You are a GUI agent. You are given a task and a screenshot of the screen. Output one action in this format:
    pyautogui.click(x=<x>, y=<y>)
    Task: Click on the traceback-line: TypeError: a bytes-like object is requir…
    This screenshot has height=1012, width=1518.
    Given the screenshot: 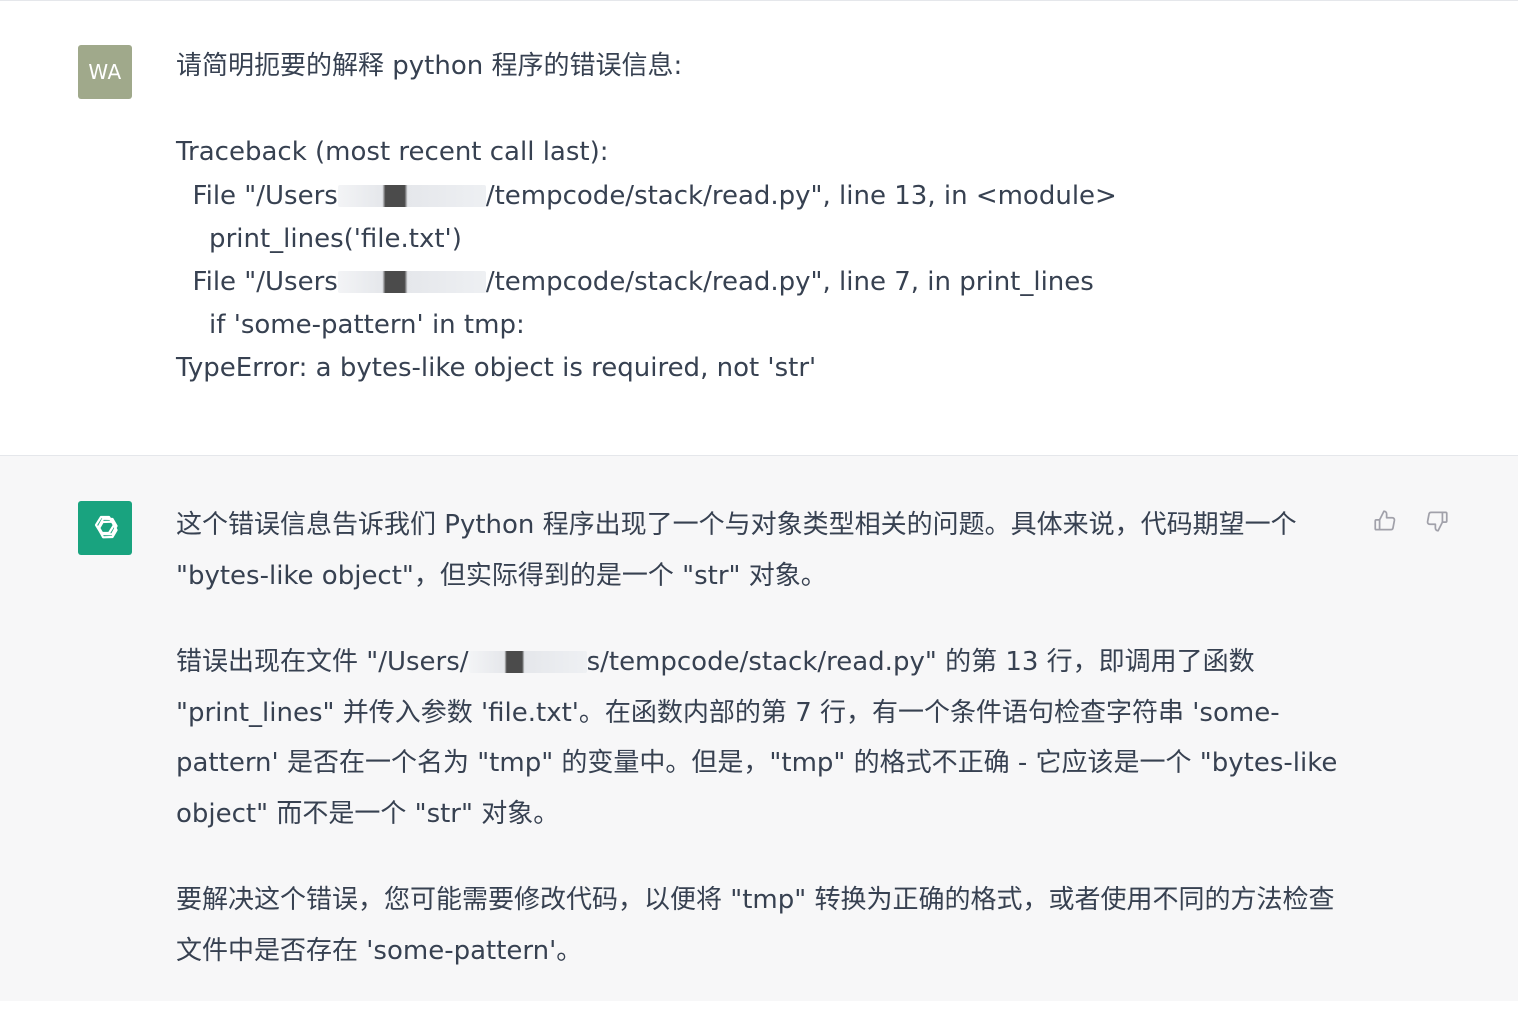 What is the action you would take?
    pyautogui.click(x=496, y=368)
    